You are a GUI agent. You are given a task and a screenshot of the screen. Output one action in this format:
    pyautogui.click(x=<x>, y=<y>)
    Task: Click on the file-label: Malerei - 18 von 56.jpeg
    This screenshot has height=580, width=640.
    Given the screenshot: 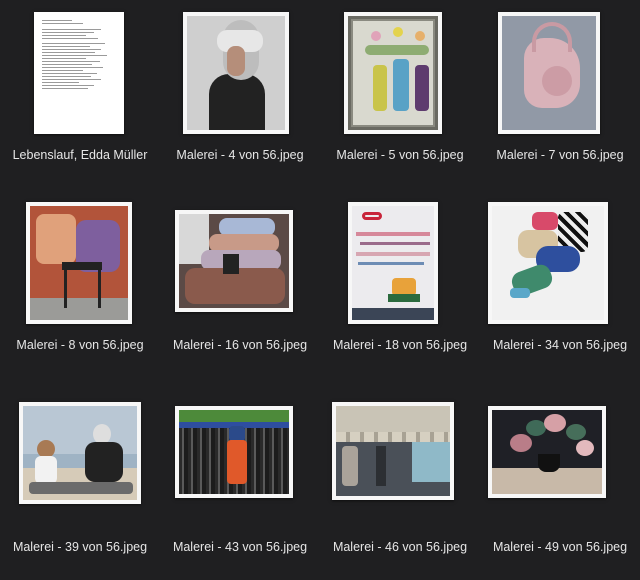 What is the action you would take?
    pyautogui.click(x=400, y=345)
    